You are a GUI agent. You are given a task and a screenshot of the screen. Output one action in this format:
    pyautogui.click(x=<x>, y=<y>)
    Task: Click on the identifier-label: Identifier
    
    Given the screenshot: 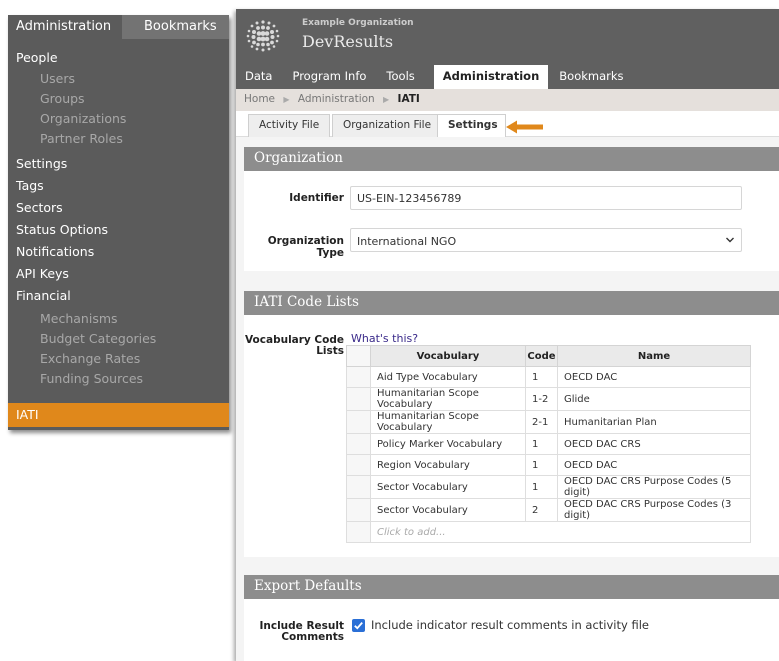 What is the action you would take?
    pyautogui.click(x=316, y=198)
    